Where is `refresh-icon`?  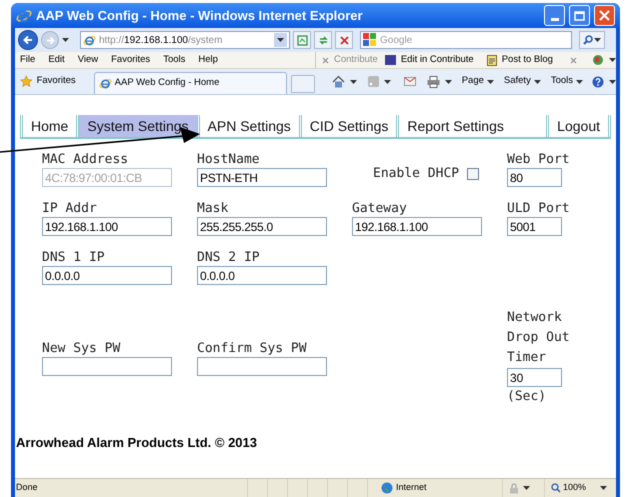
refresh-icon is located at coordinates (323, 40).